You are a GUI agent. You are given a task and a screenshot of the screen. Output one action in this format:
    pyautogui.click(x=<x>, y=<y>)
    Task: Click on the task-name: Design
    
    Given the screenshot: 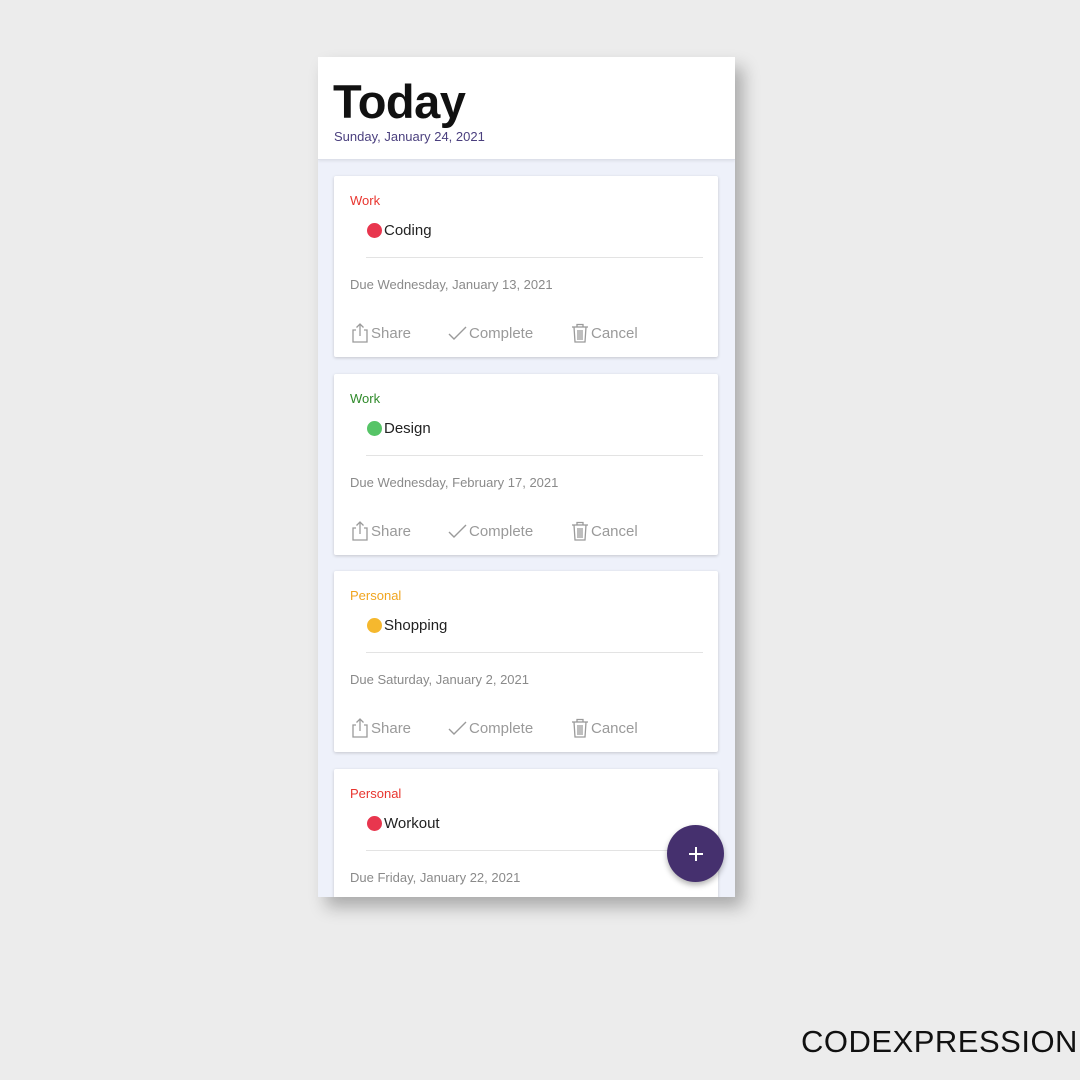 What is the action you would take?
    pyautogui.click(x=407, y=428)
    